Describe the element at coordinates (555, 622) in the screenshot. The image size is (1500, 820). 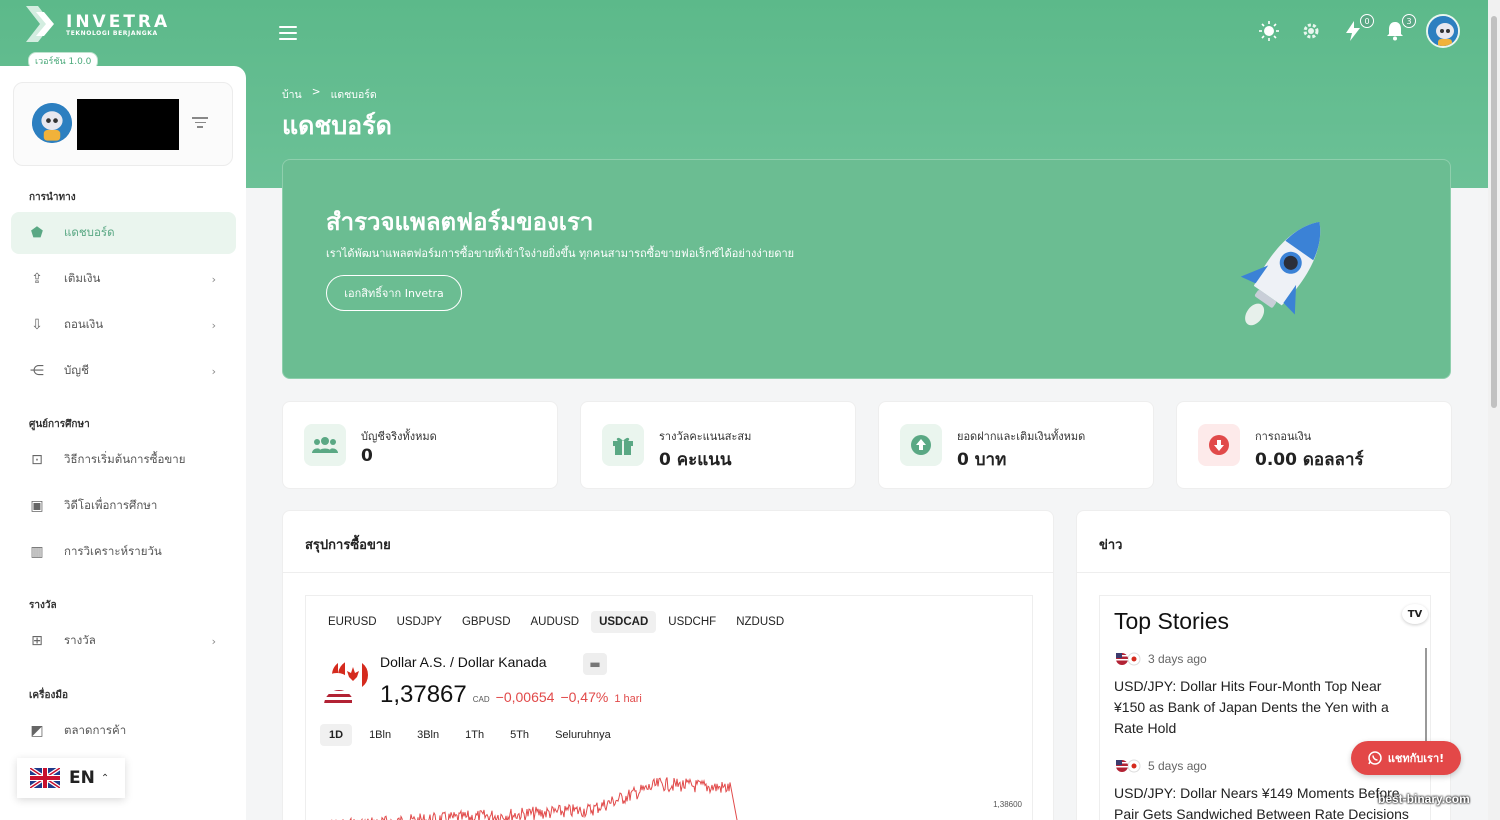
I see `symbol-tab: AUDUSD` at that location.